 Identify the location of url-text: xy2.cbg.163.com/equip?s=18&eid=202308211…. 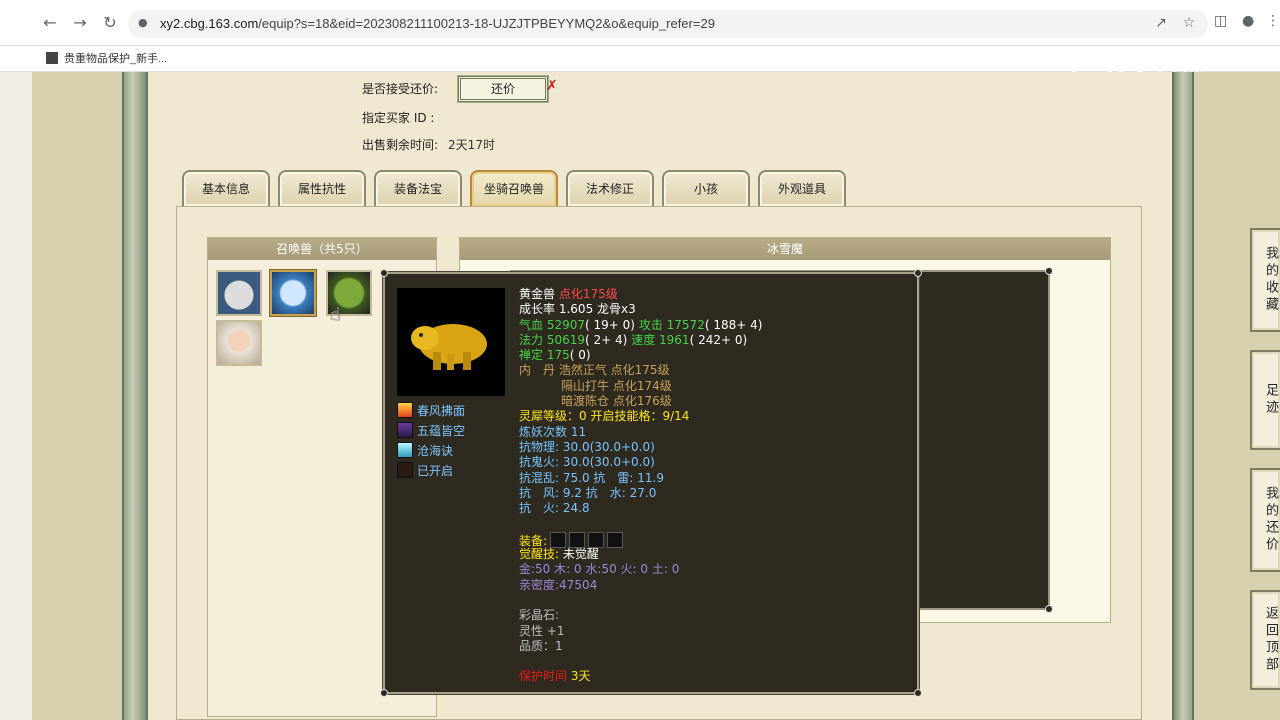
(437, 23).